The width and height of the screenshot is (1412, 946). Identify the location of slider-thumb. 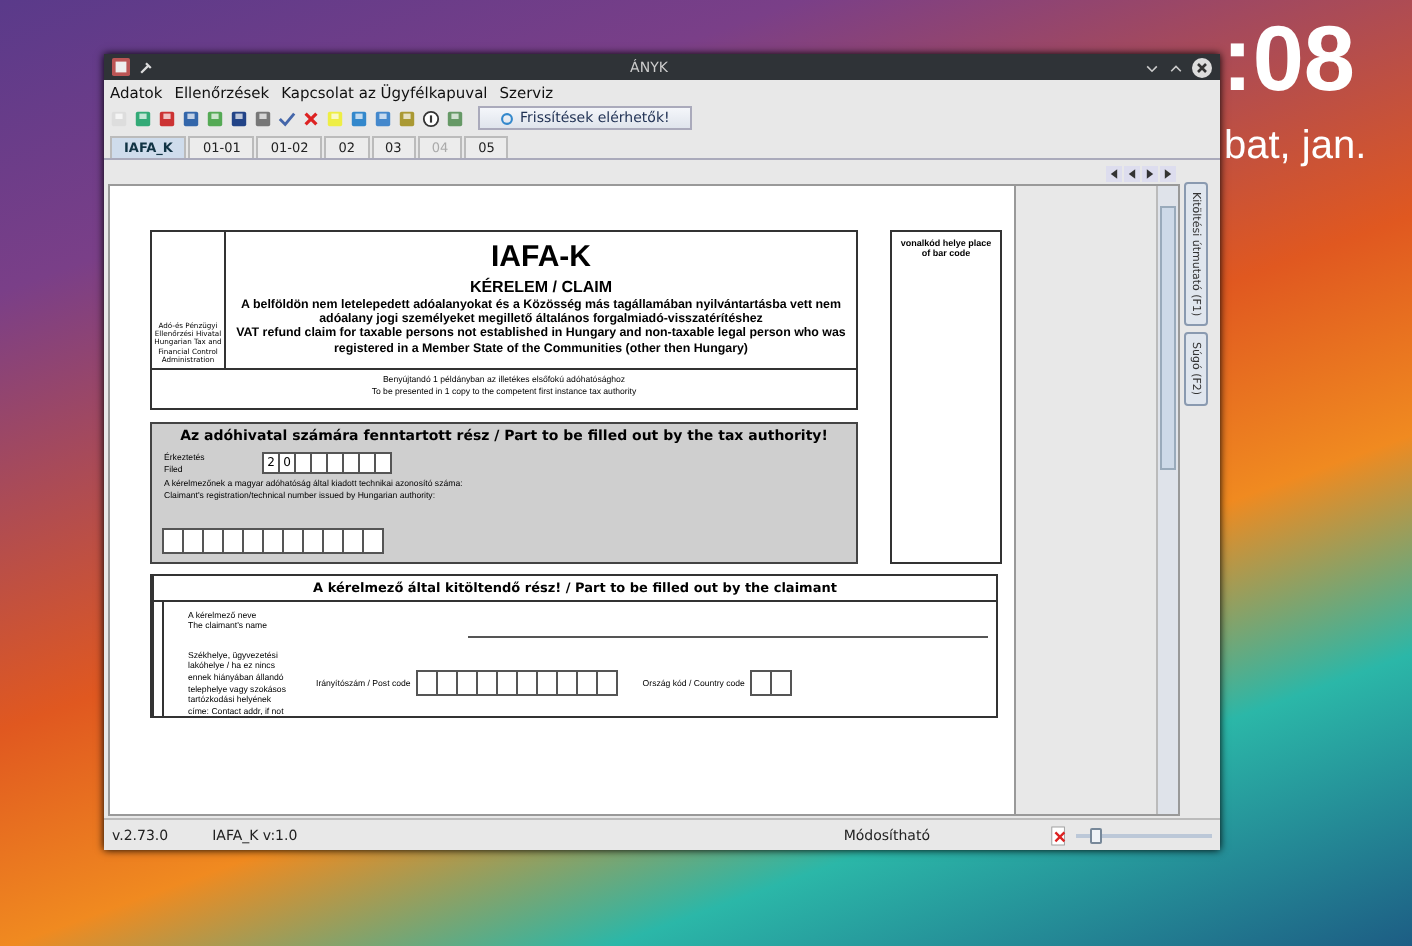
(1096, 835).